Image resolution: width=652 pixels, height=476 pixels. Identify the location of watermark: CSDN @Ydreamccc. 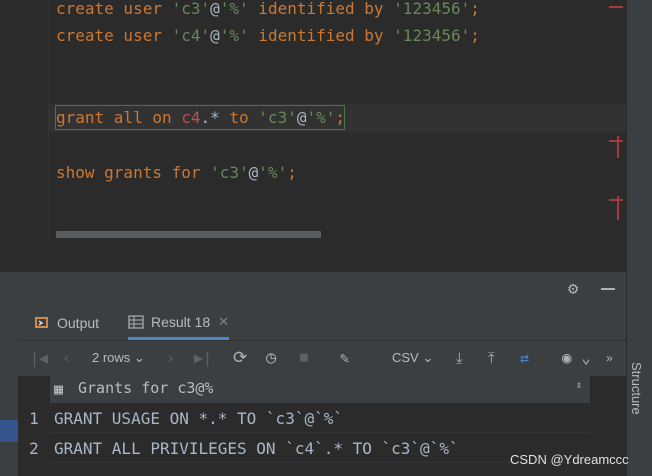
(569, 459).